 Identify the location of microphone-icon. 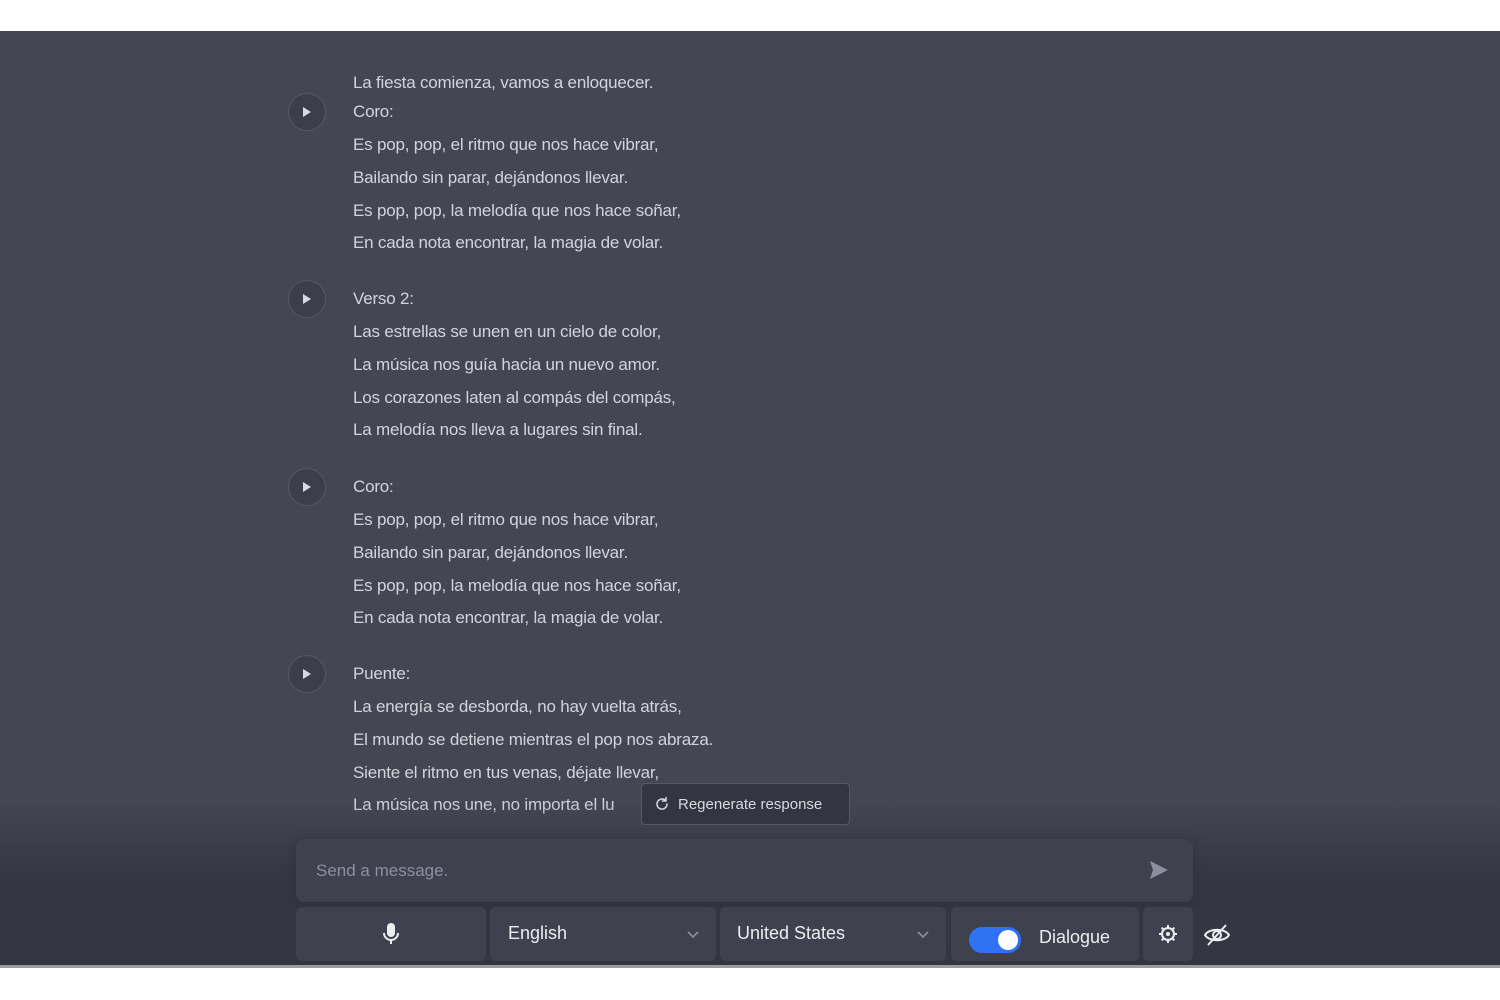
(391, 933).